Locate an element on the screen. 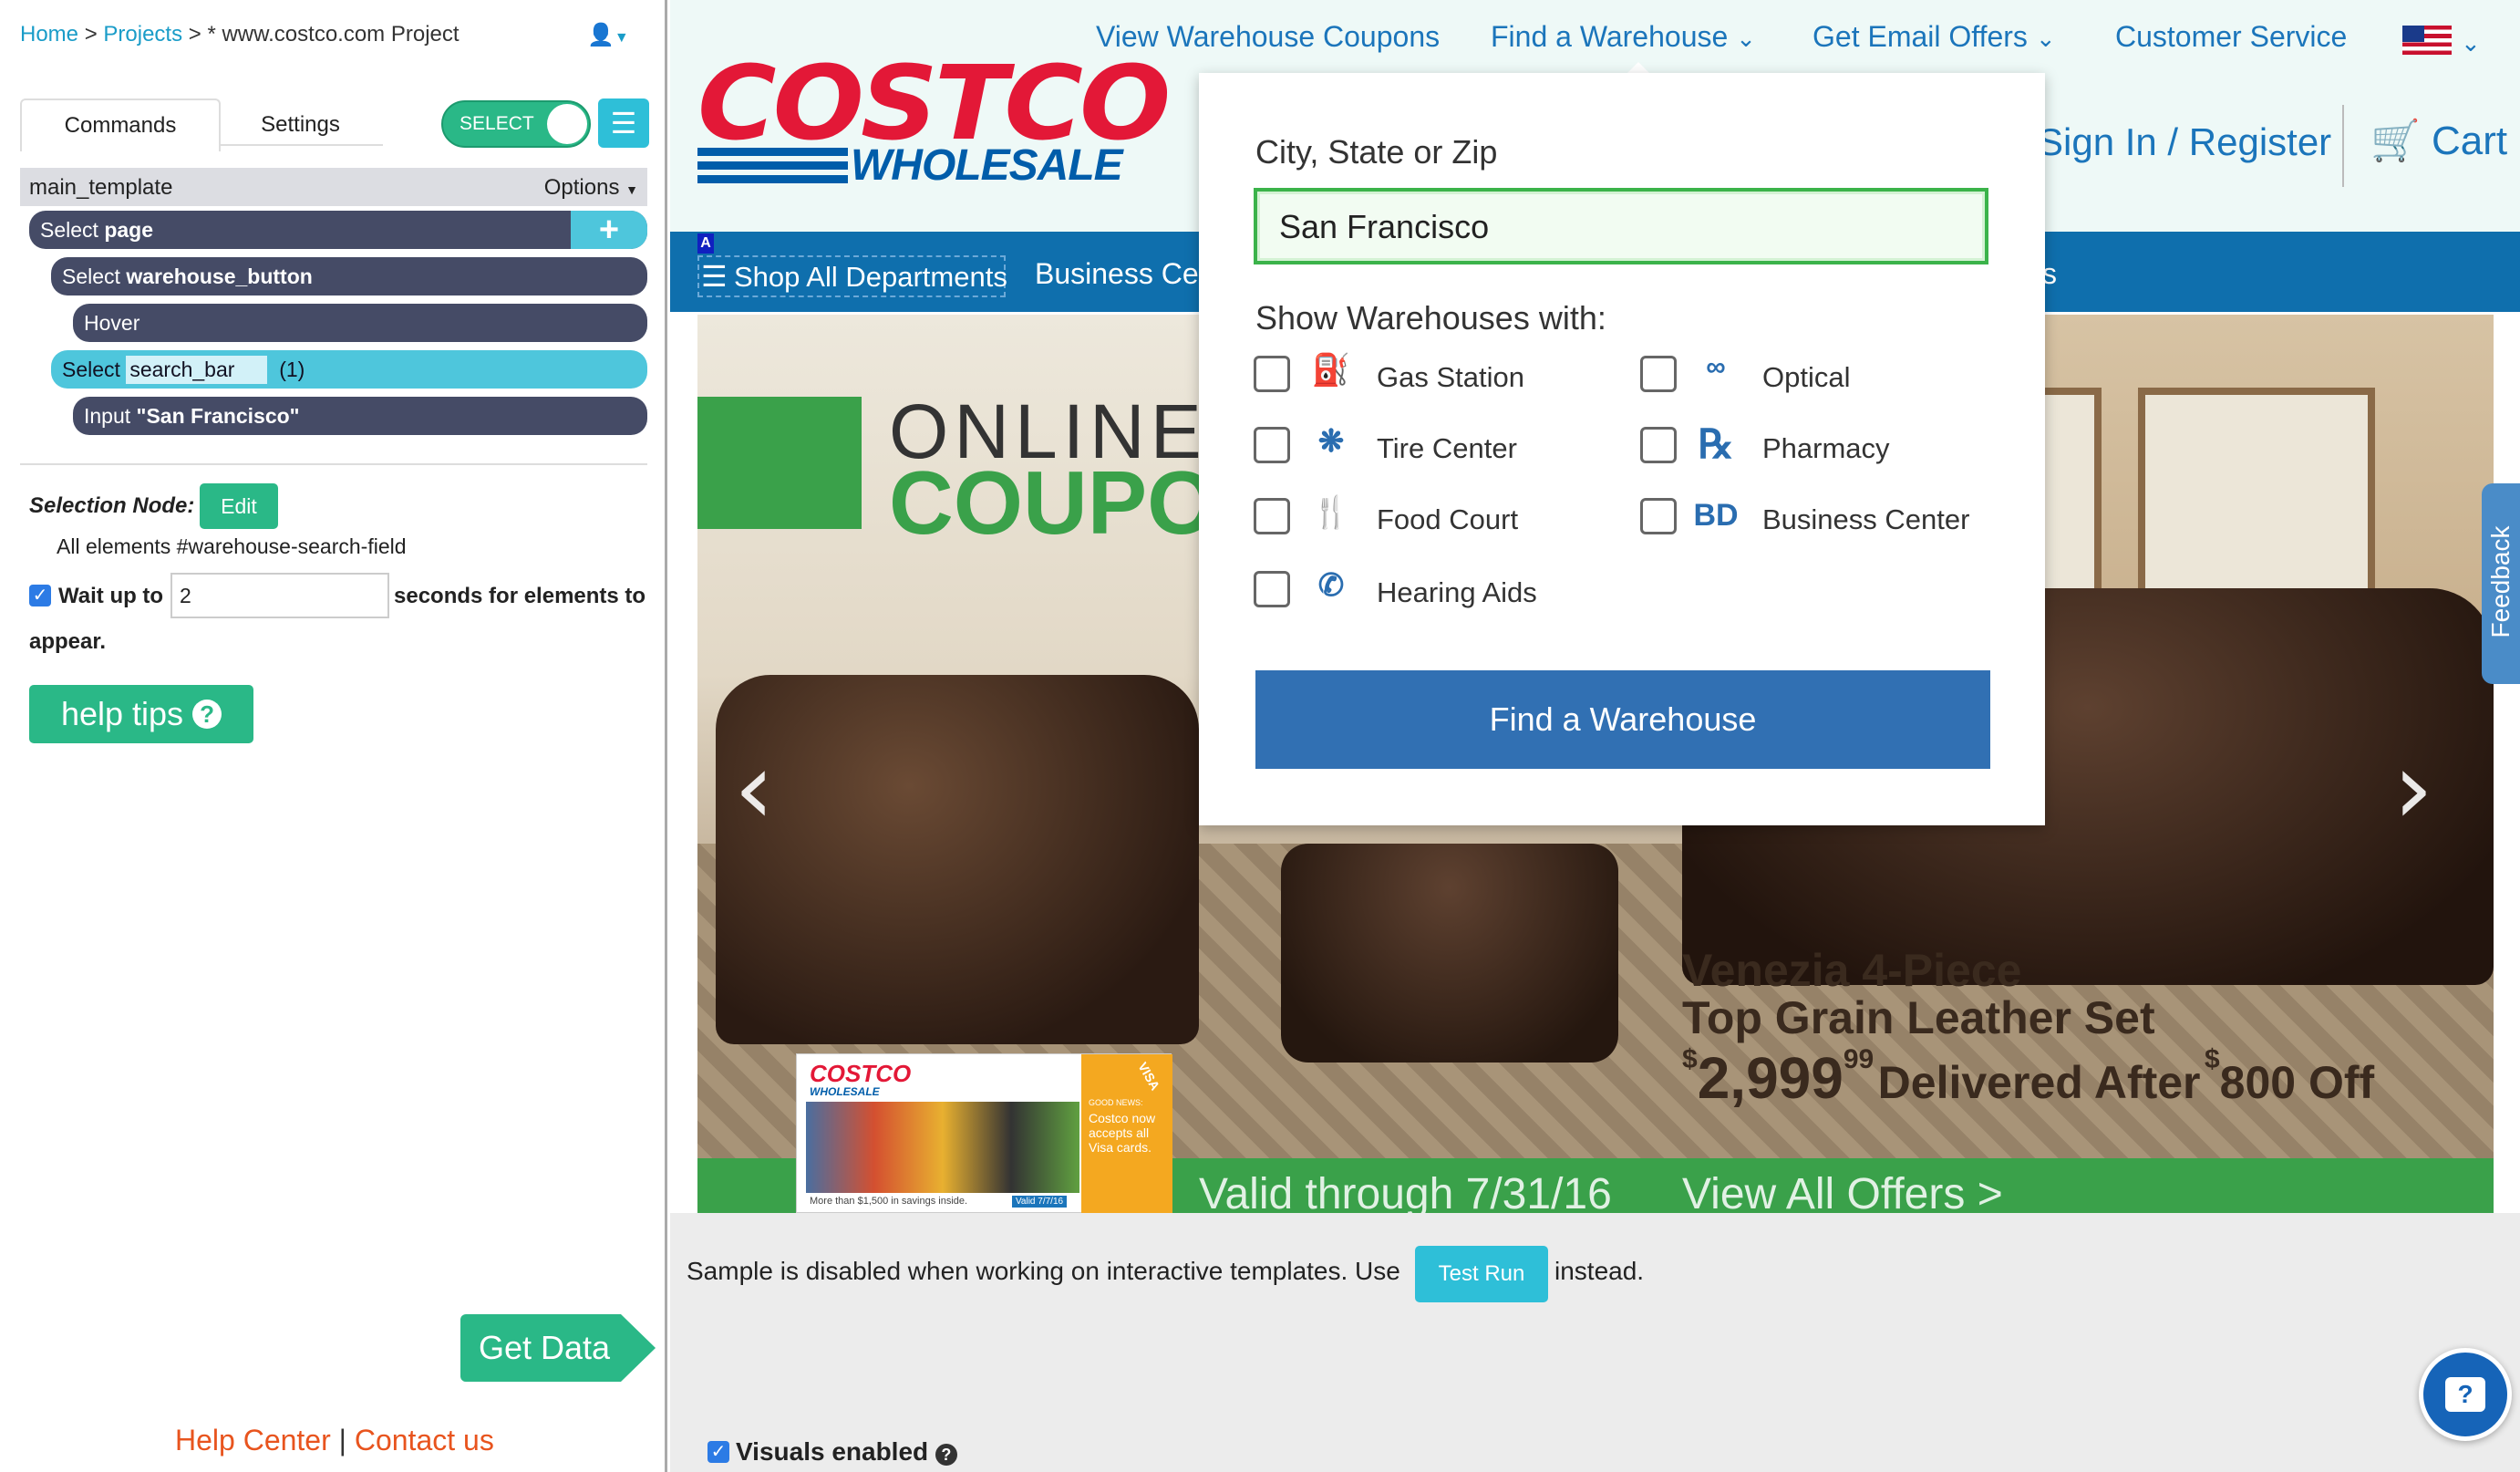 This screenshot has height=1472, width=2520. pharmacy-label: Pharmacy is located at coordinates (1826, 448).